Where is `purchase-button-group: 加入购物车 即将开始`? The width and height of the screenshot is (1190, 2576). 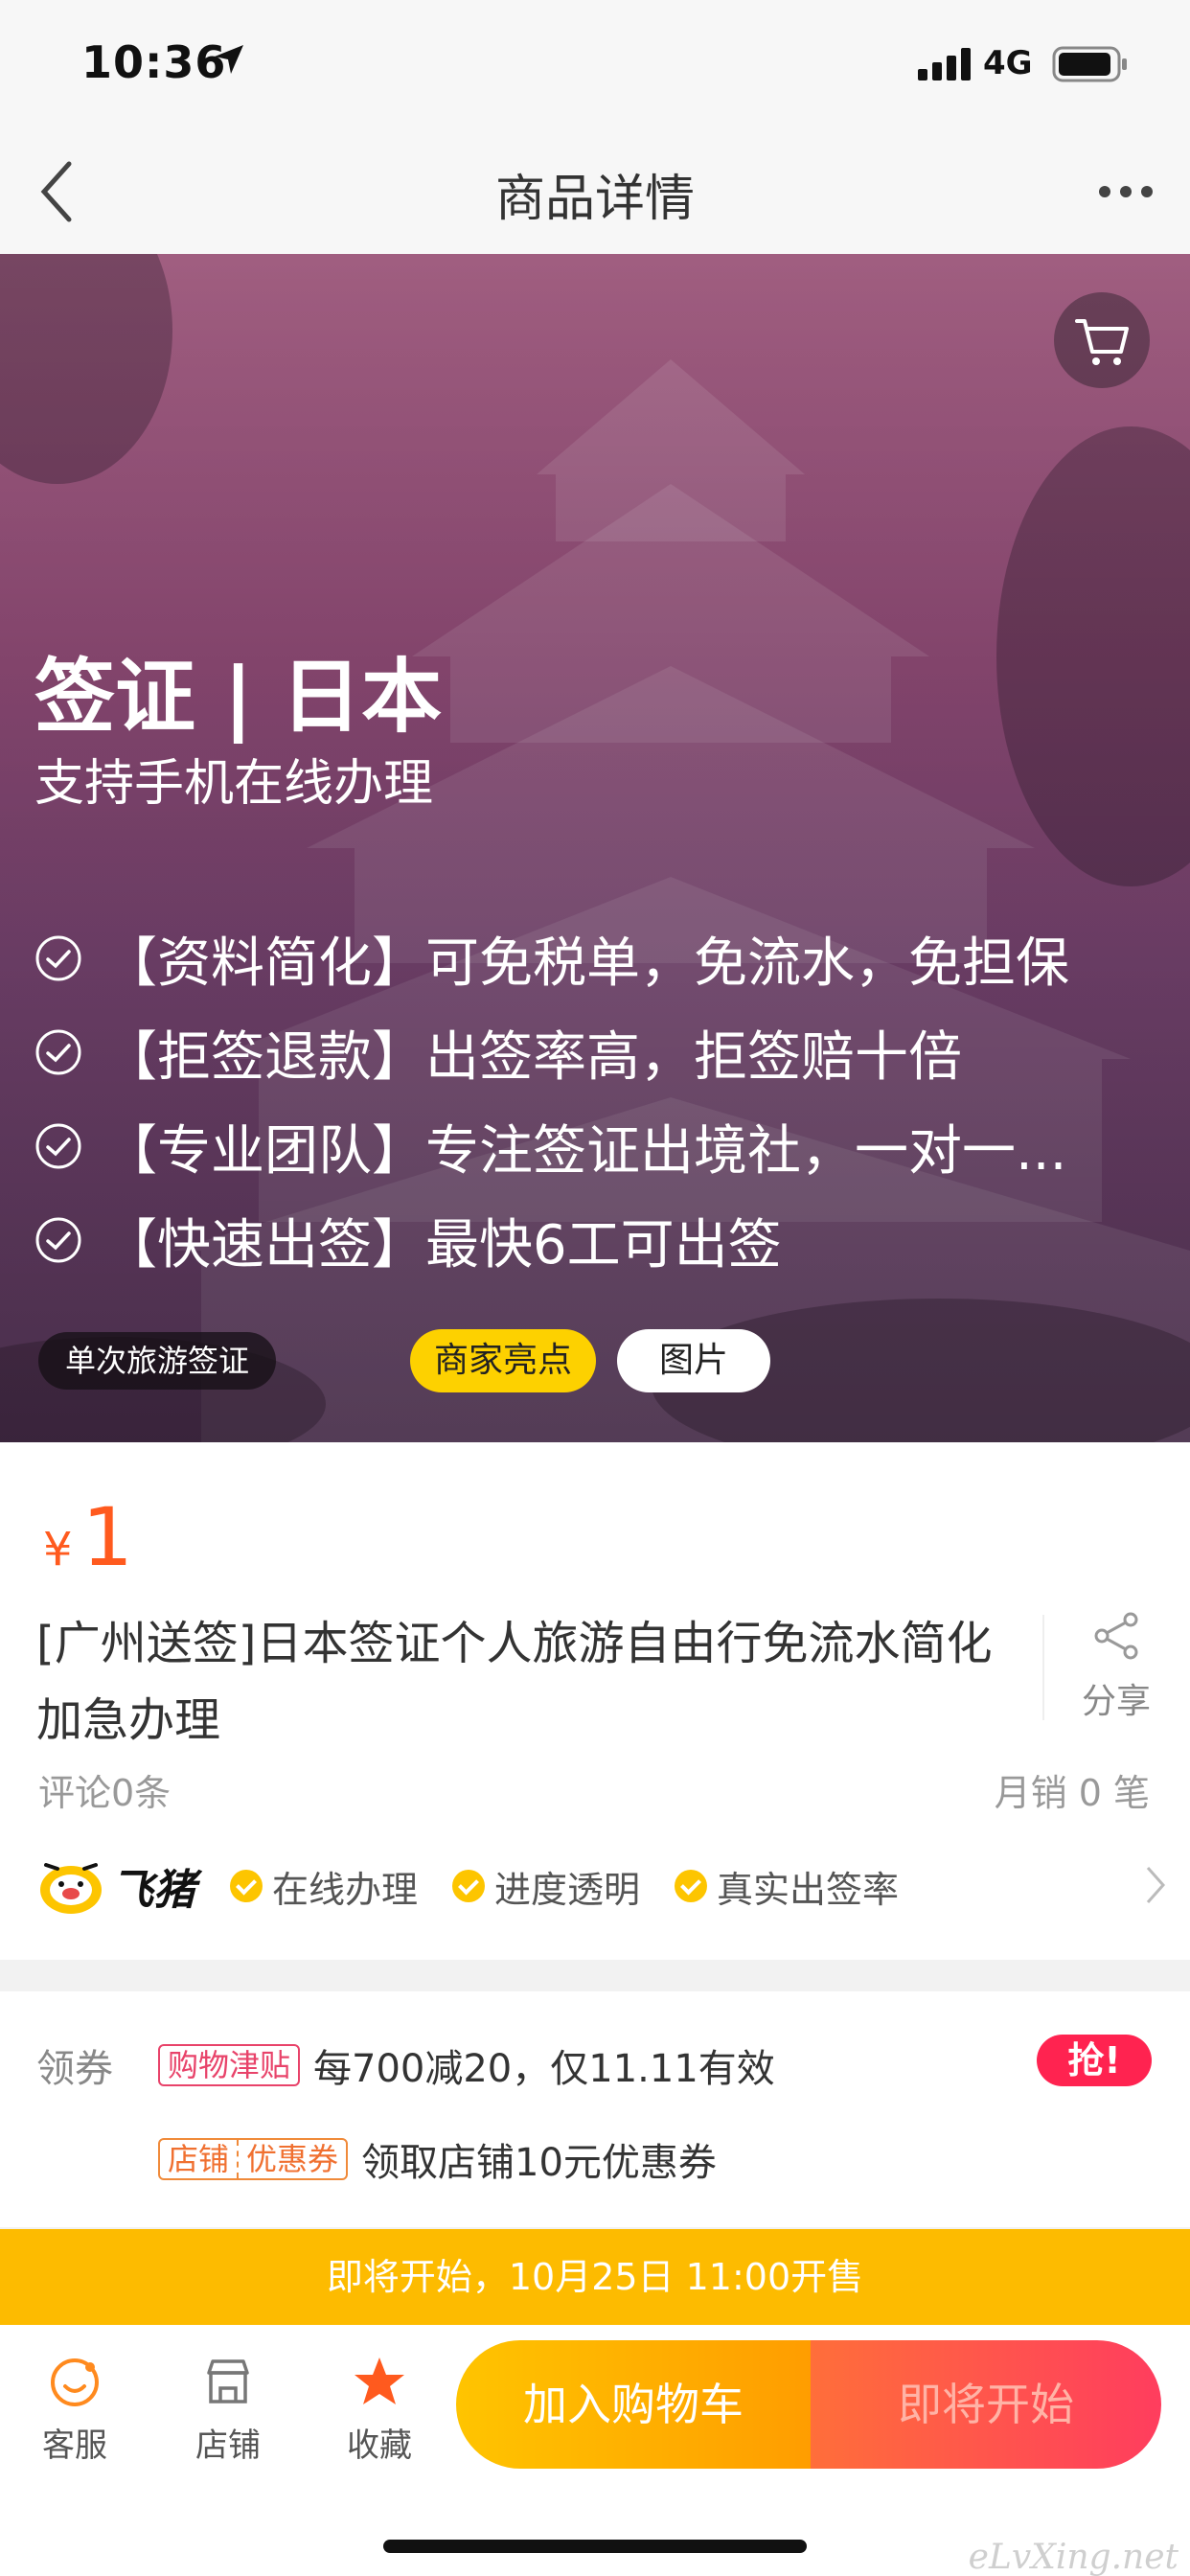
purchase-button-group: 加入购物车 即将开始 is located at coordinates (809, 2404).